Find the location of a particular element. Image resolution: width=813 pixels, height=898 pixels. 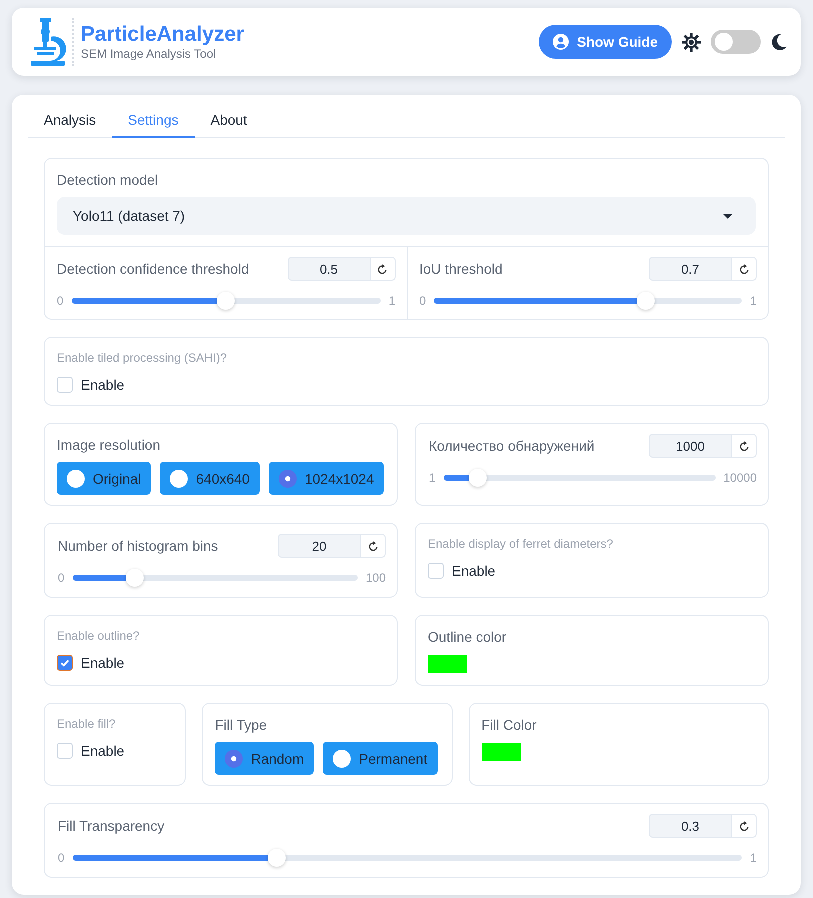

show-guide-button: Show Guide is located at coordinates (605, 42).